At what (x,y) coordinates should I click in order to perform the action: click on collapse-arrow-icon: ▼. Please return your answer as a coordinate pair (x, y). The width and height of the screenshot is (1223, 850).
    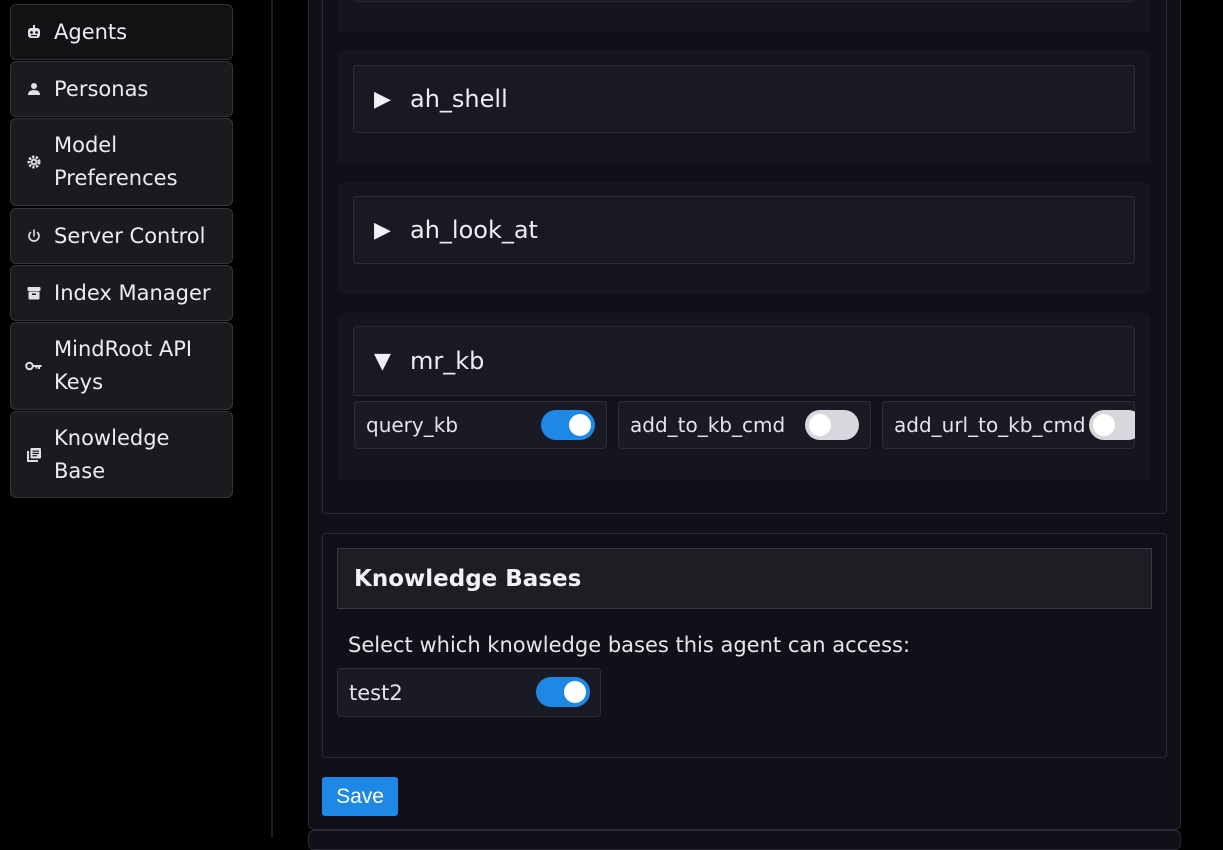
    Looking at the image, I should click on (382, 361).